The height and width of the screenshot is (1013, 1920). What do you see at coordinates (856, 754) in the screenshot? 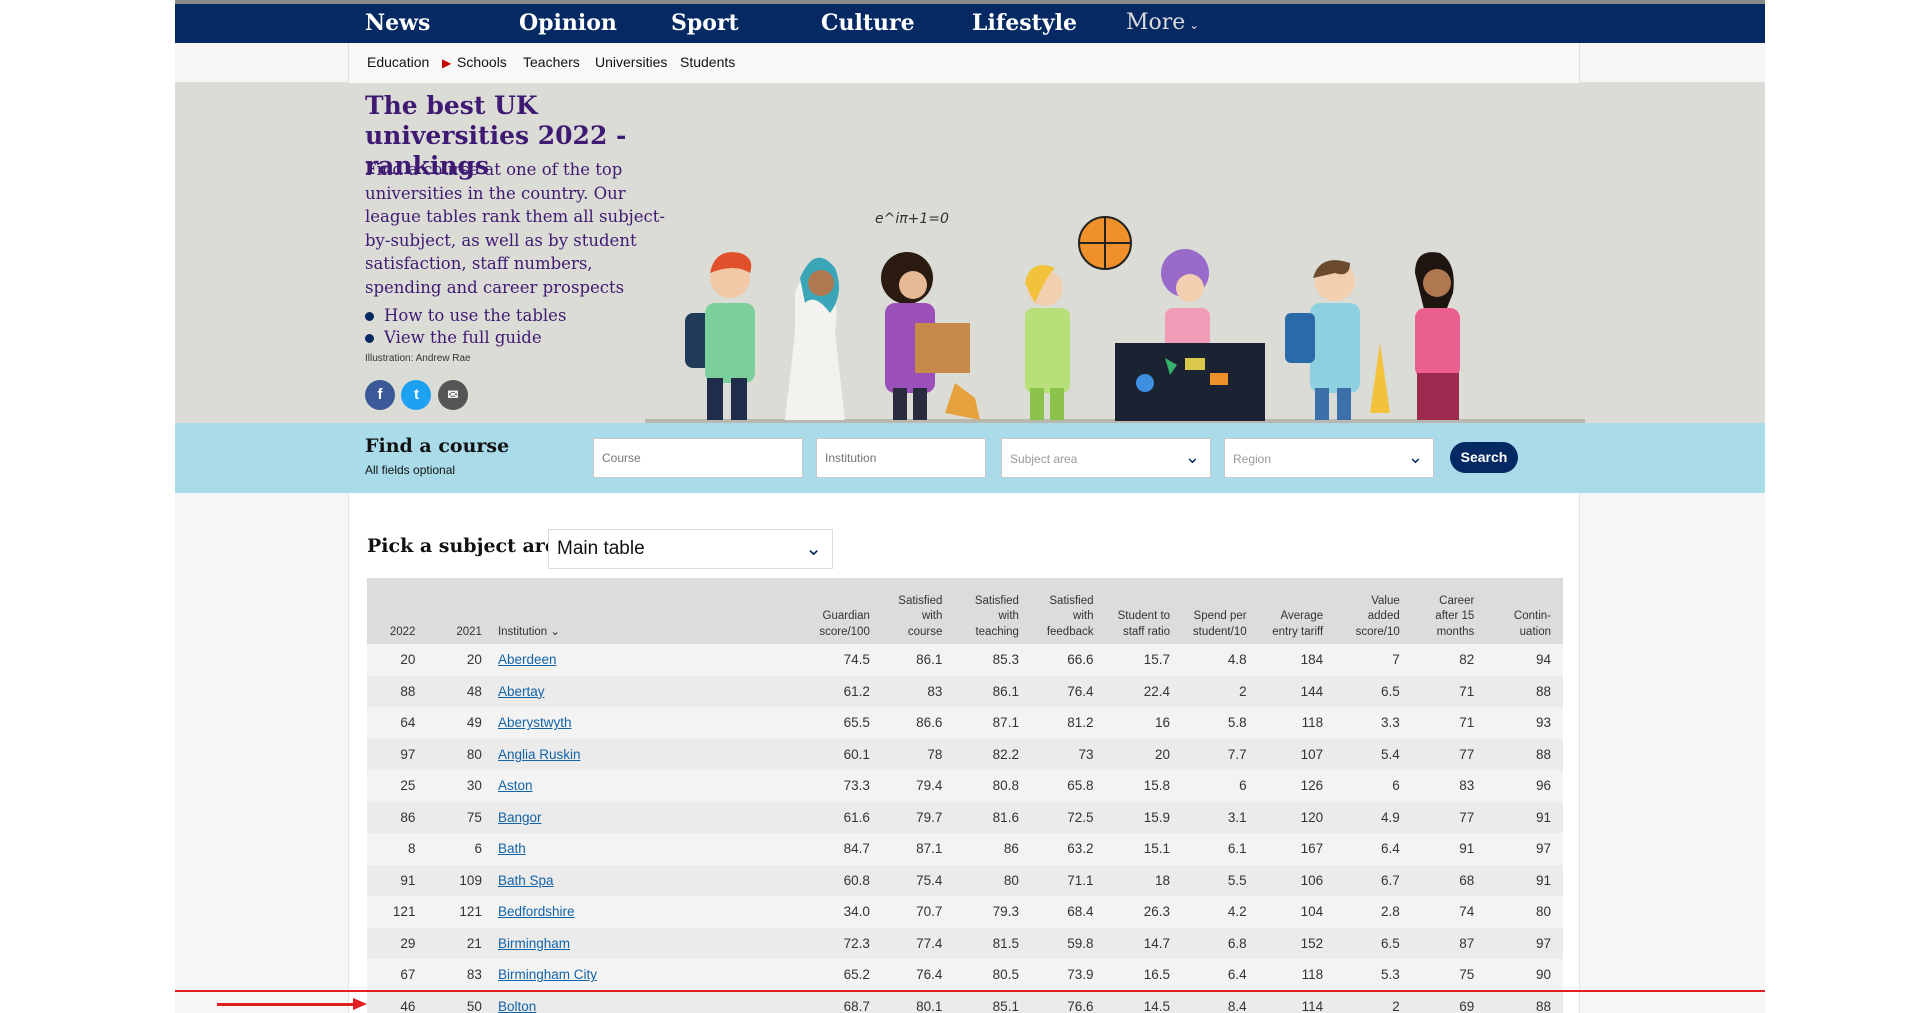
I see `table-cell: 60.1` at bounding box center [856, 754].